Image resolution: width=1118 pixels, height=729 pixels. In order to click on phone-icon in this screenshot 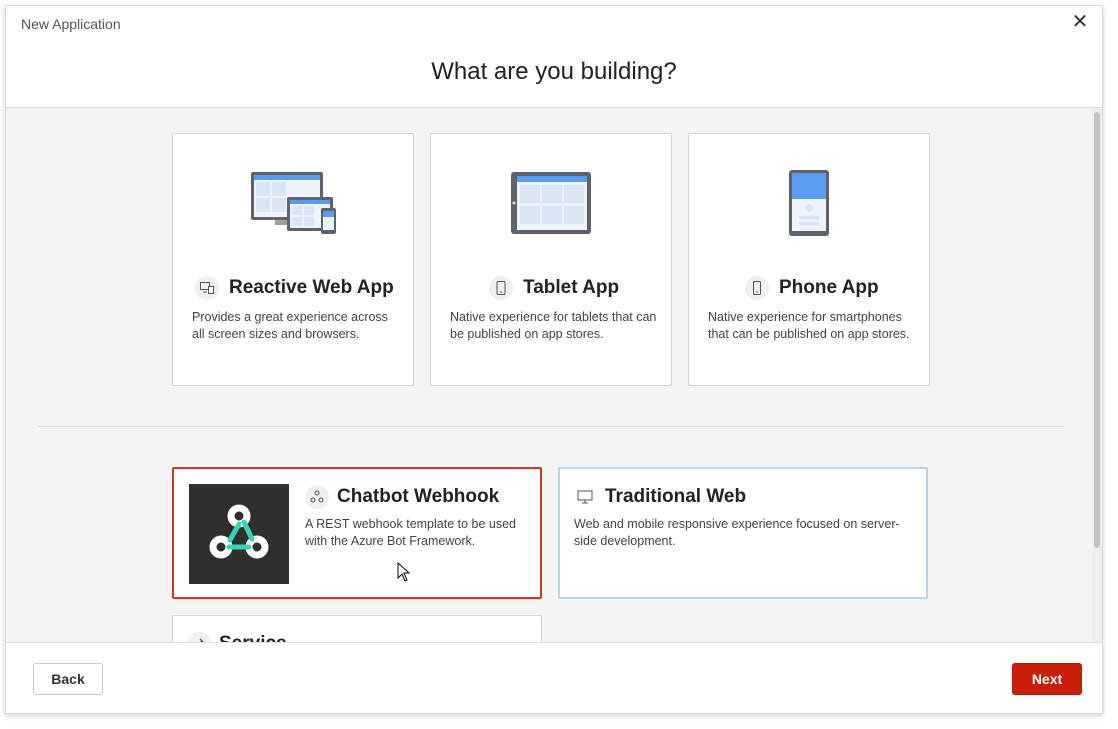, I will do `click(757, 288)`.